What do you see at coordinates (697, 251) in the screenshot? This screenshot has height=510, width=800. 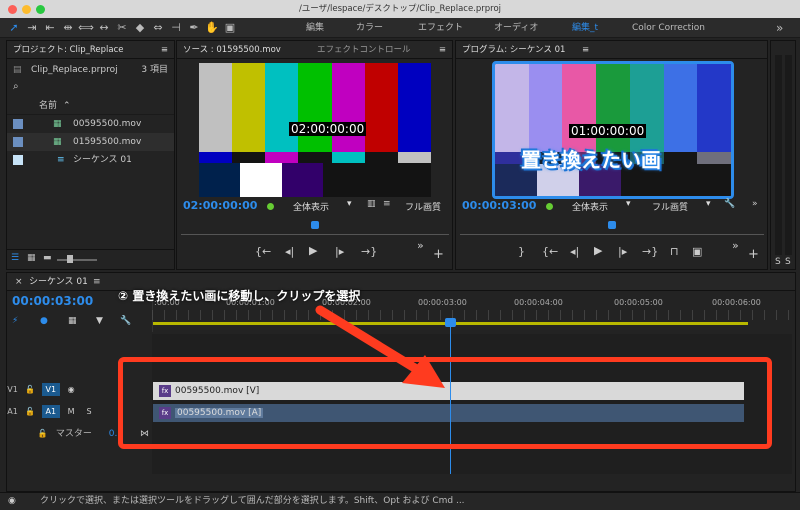 I see `export-frame-icon: ▣` at bounding box center [697, 251].